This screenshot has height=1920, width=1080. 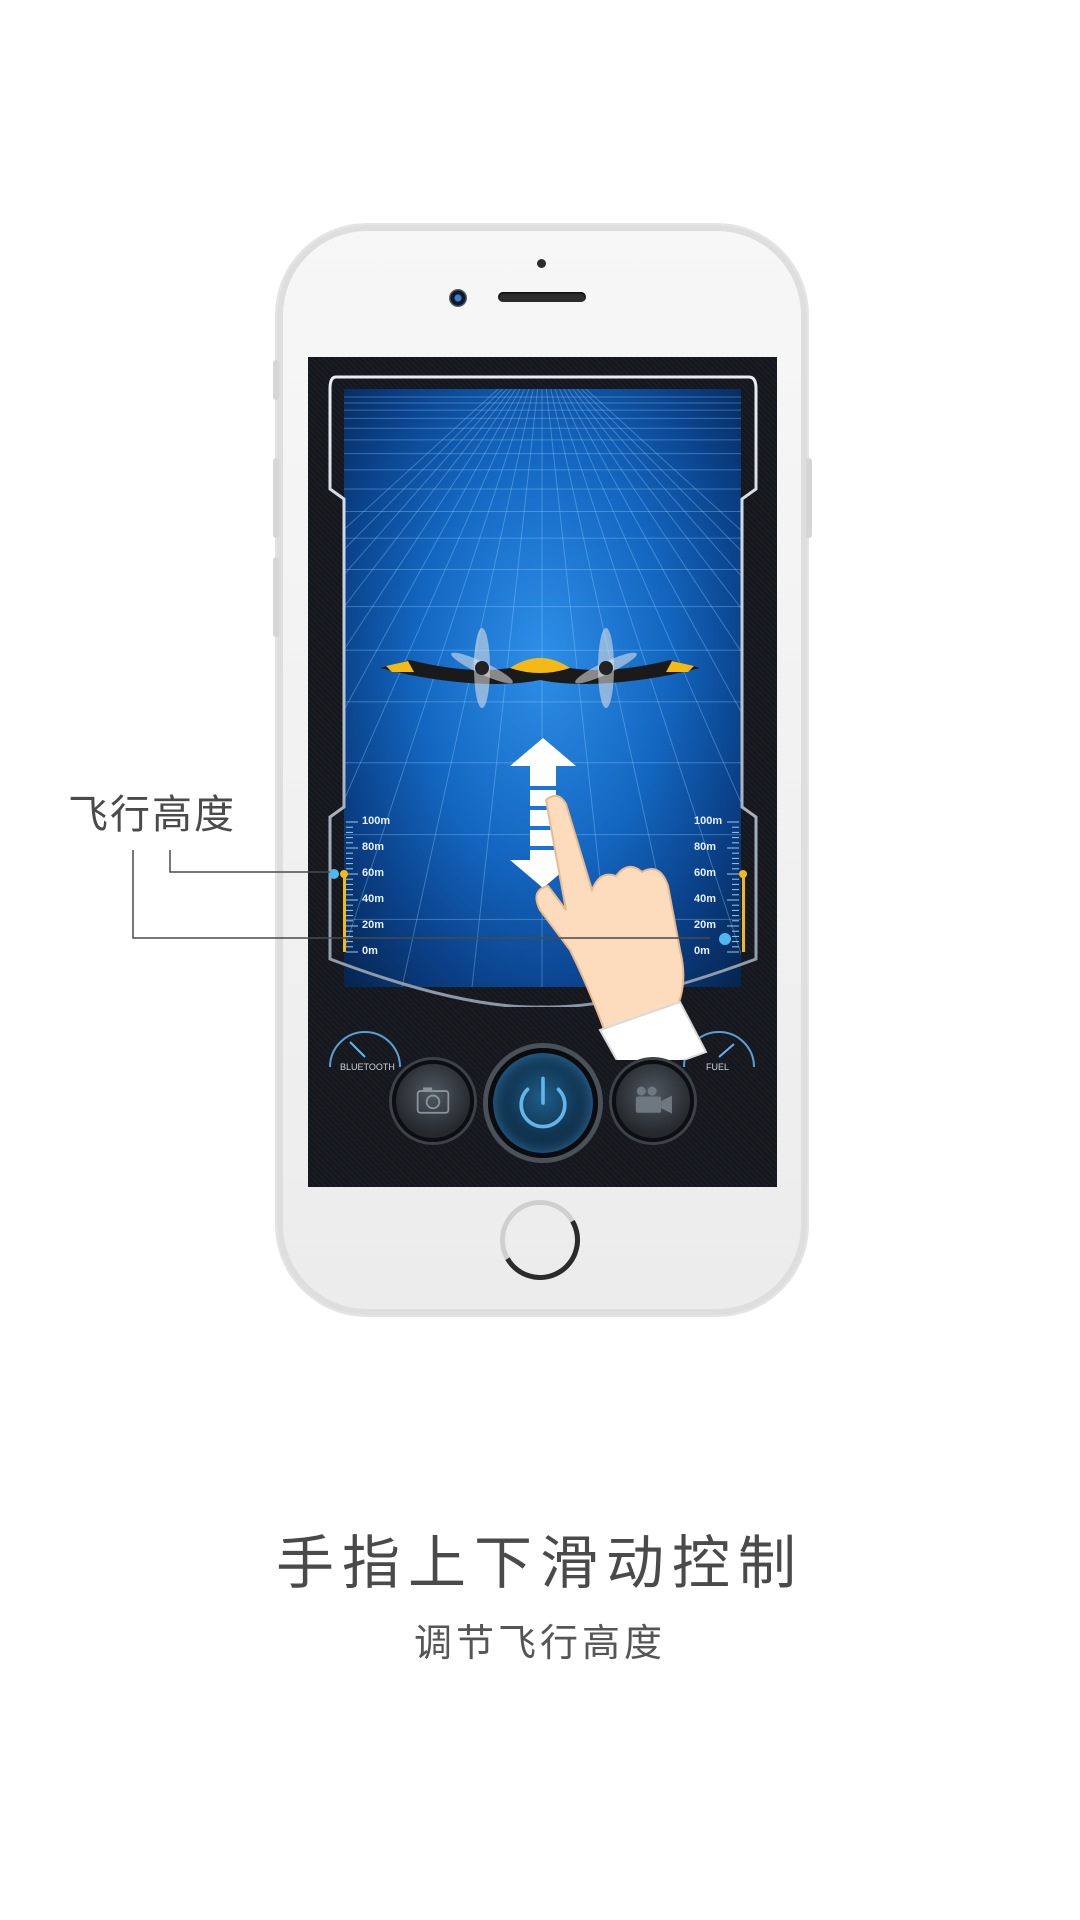 I want to click on video-button, so click(x=653, y=1101).